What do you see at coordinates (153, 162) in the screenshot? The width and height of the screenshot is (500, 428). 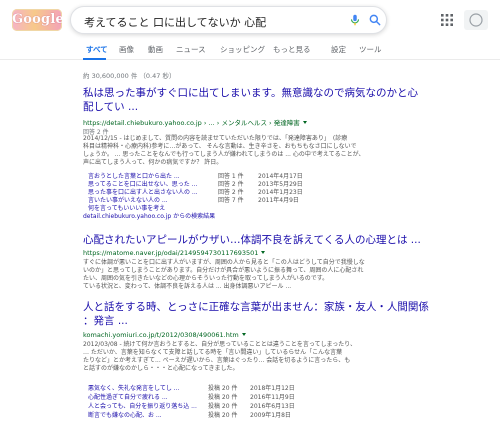 I see `result-1-snippet-line: 声に出てしまう人って、何かの病気ですか？ 許日。` at bounding box center [153, 162].